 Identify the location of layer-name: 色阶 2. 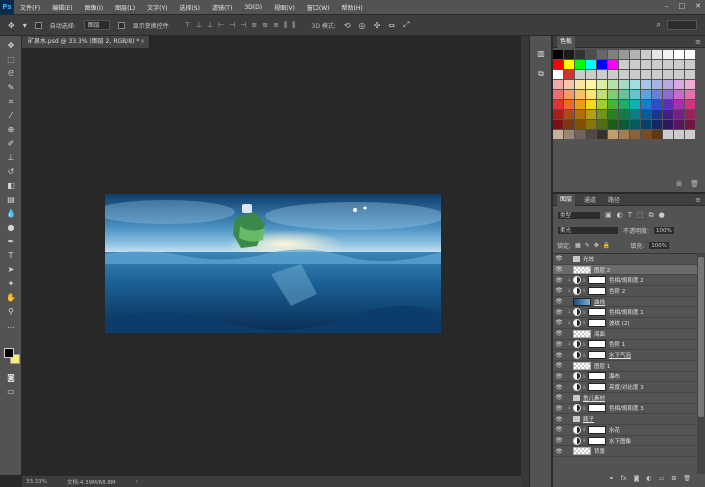
(617, 291).